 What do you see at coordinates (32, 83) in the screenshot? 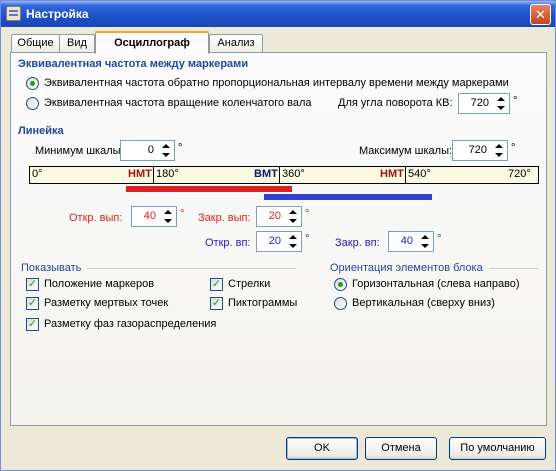
I see `equiv-option1-radio` at bounding box center [32, 83].